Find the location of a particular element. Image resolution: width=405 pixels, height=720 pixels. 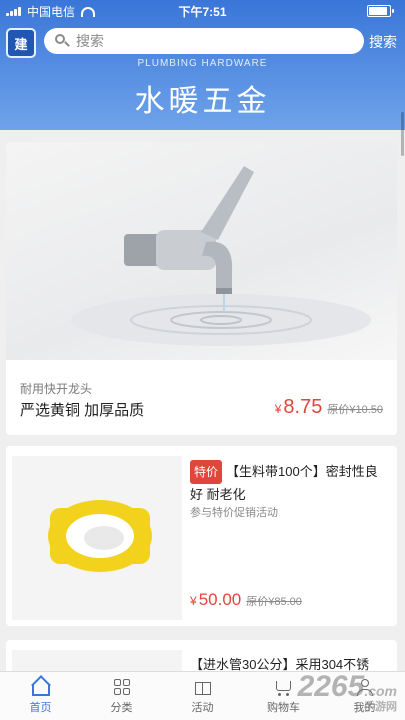

original-price: 原价¥85.00 is located at coordinates (274, 602).